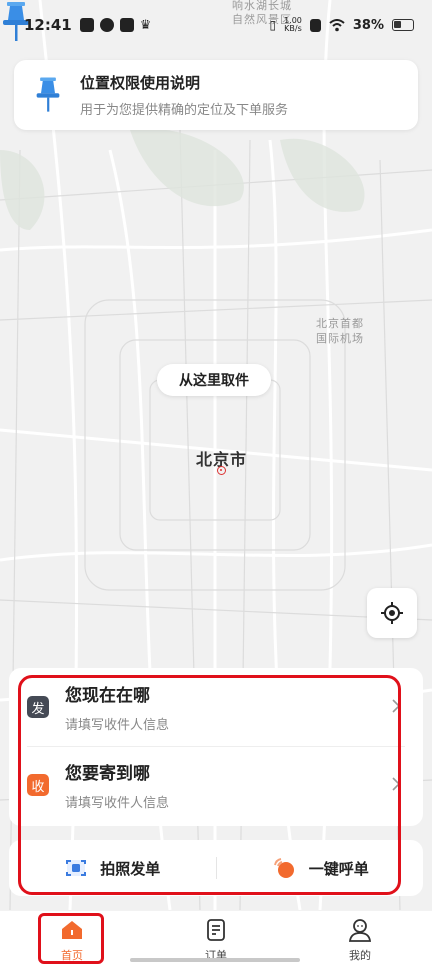 Image resolution: width=432 pixels, height=964 pixels. Describe the element at coordinates (216, 25) in the screenshot. I see `status-bar: 12:41 ♛ ▯ 1.00 KB/s 38%` at that location.